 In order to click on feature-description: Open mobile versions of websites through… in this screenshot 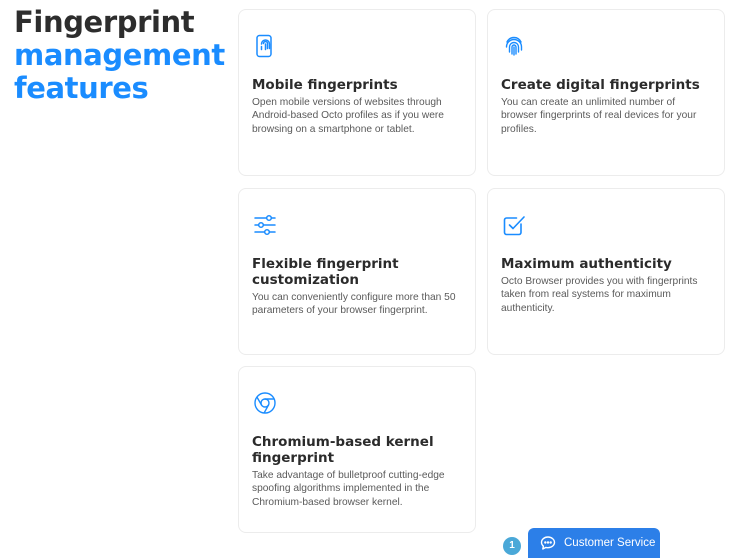, I will do `click(348, 116)`.